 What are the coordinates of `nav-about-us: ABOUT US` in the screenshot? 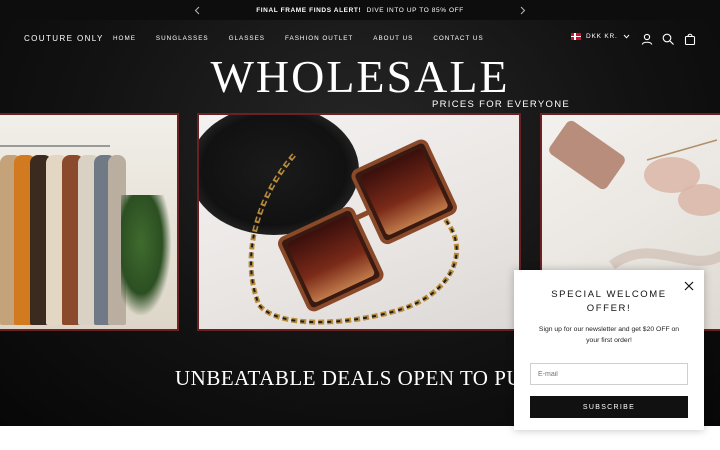 It's located at (393, 38).